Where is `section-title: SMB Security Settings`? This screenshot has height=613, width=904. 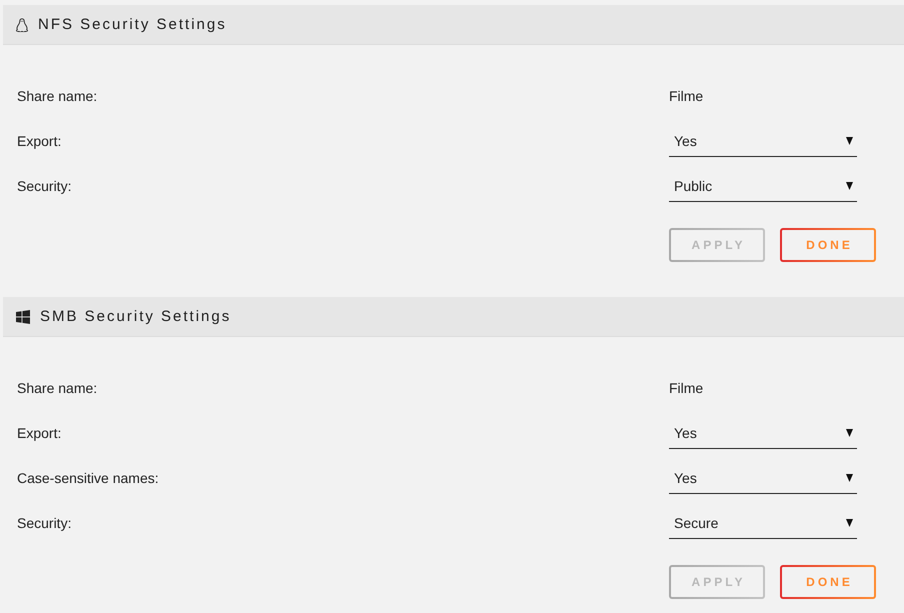 section-title: SMB Security Settings is located at coordinates (136, 316).